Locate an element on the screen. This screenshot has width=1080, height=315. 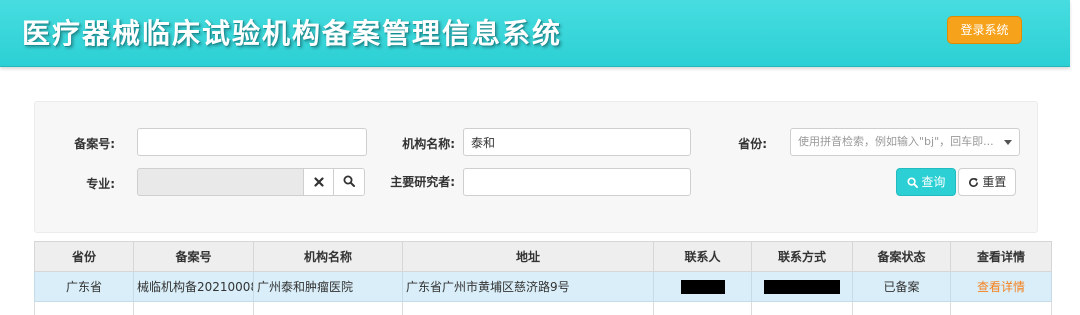
cell-address: 广东省广州市黄埔区慈济路9号 is located at coordinates (528, 286).